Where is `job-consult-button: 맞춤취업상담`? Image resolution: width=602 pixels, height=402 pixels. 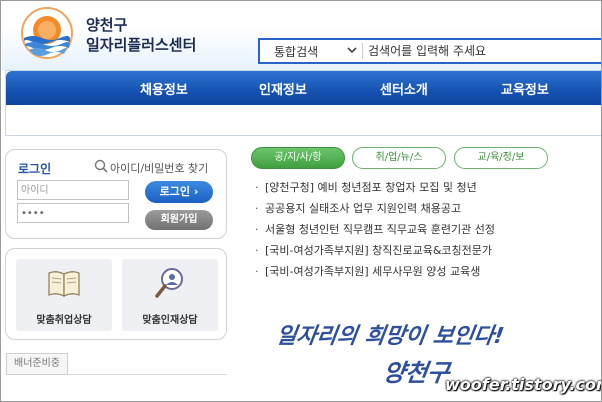
job-consult-button: 맞춤취업상담 is located at coordinates (64, 295).